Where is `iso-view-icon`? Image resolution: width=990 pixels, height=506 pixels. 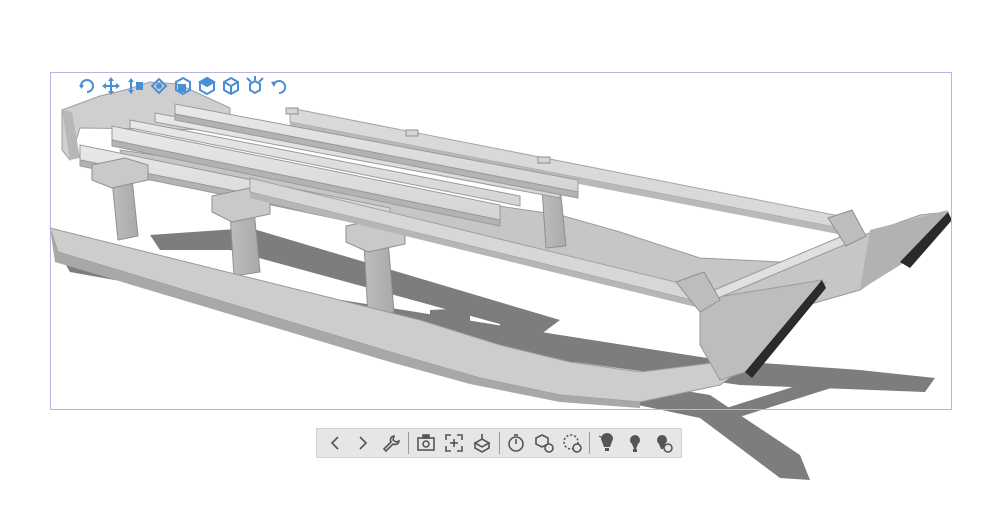
iso-view-icon is located at coordinates (231, 86).